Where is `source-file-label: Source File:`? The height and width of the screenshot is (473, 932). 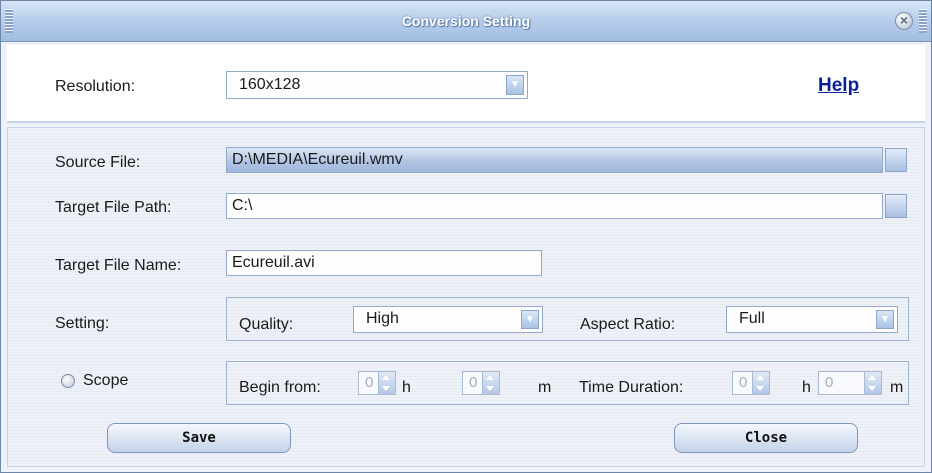 source-file-label: Source File: is located at coordinates (98, 162).